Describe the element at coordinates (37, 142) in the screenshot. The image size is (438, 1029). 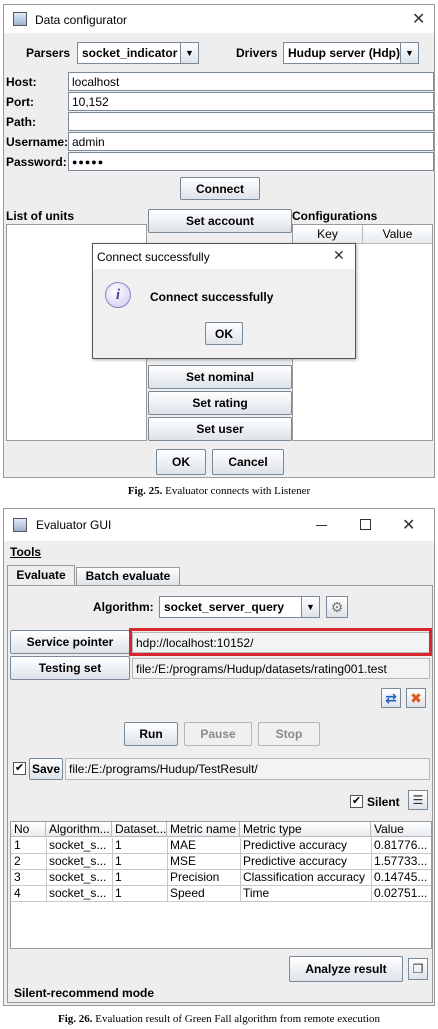
I see `username-label: Username:` at that location.